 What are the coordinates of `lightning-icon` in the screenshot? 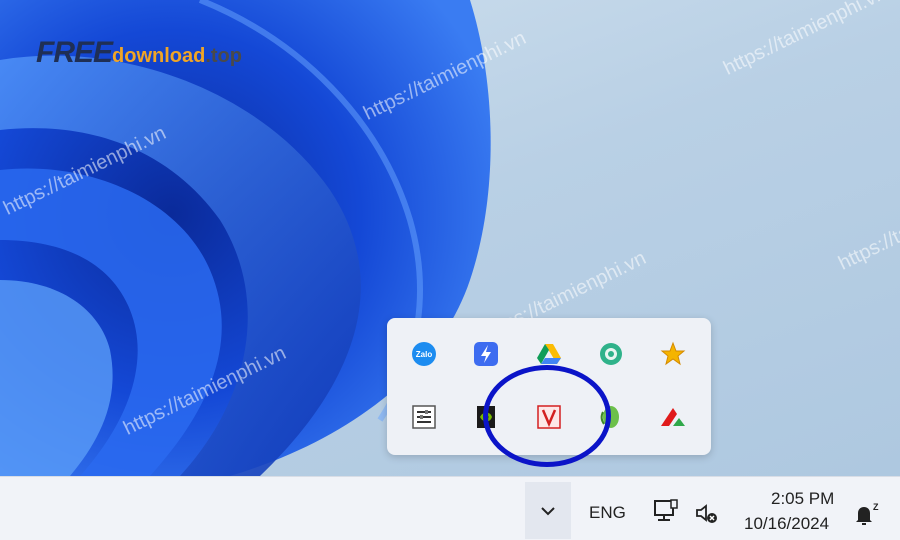 It's located at (486, 354).